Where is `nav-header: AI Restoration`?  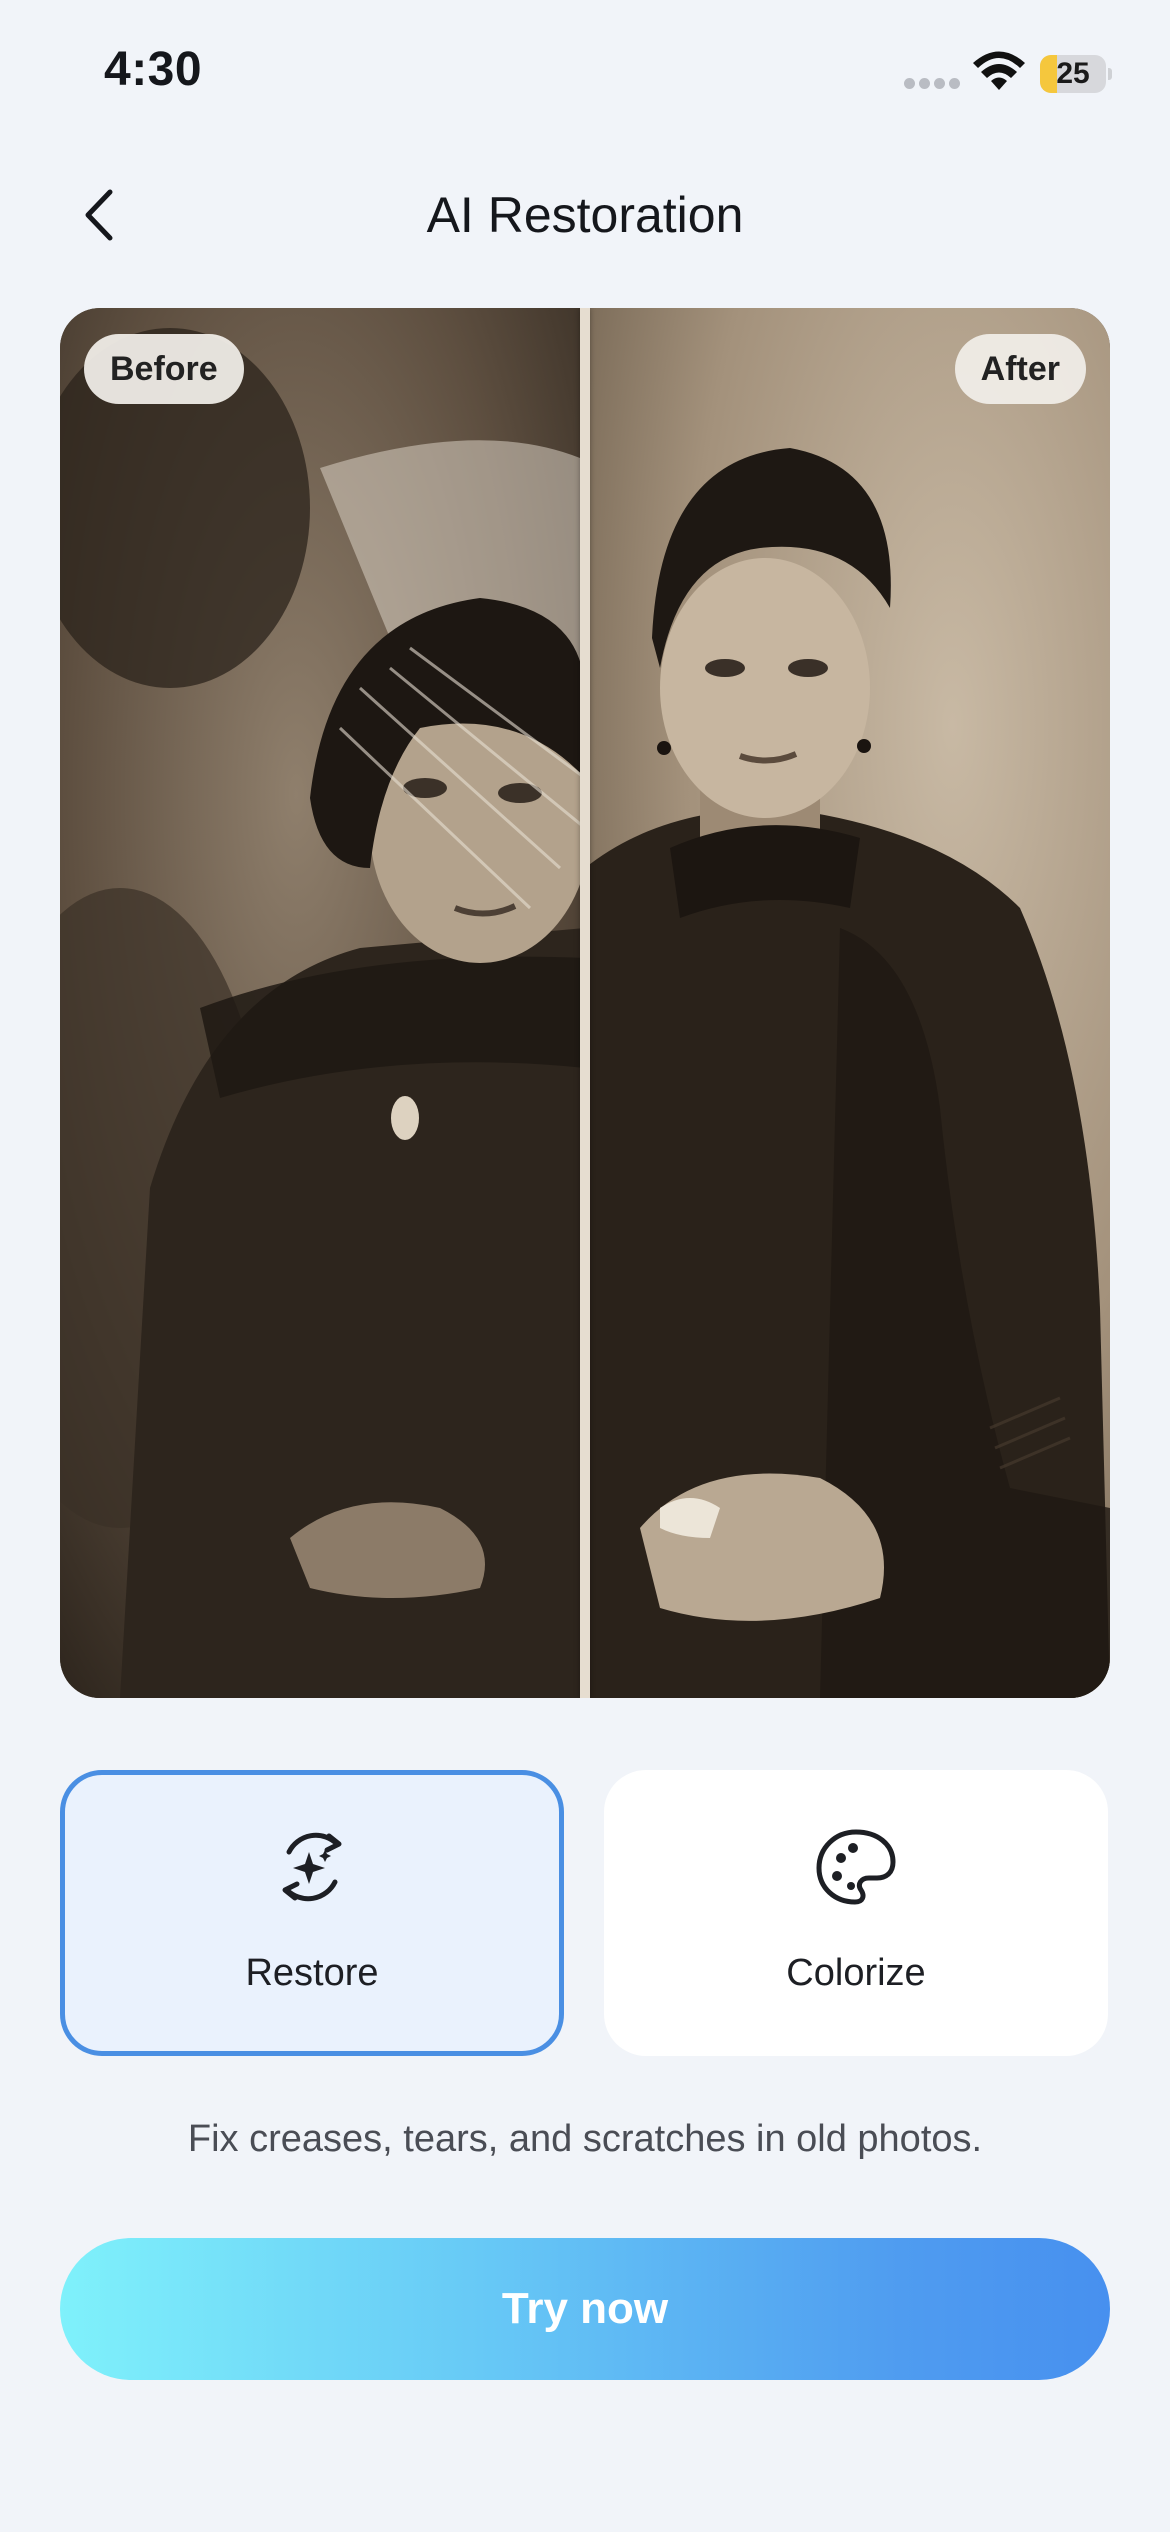
nav-header: AI Restoration is located at coordinates (585, 215).